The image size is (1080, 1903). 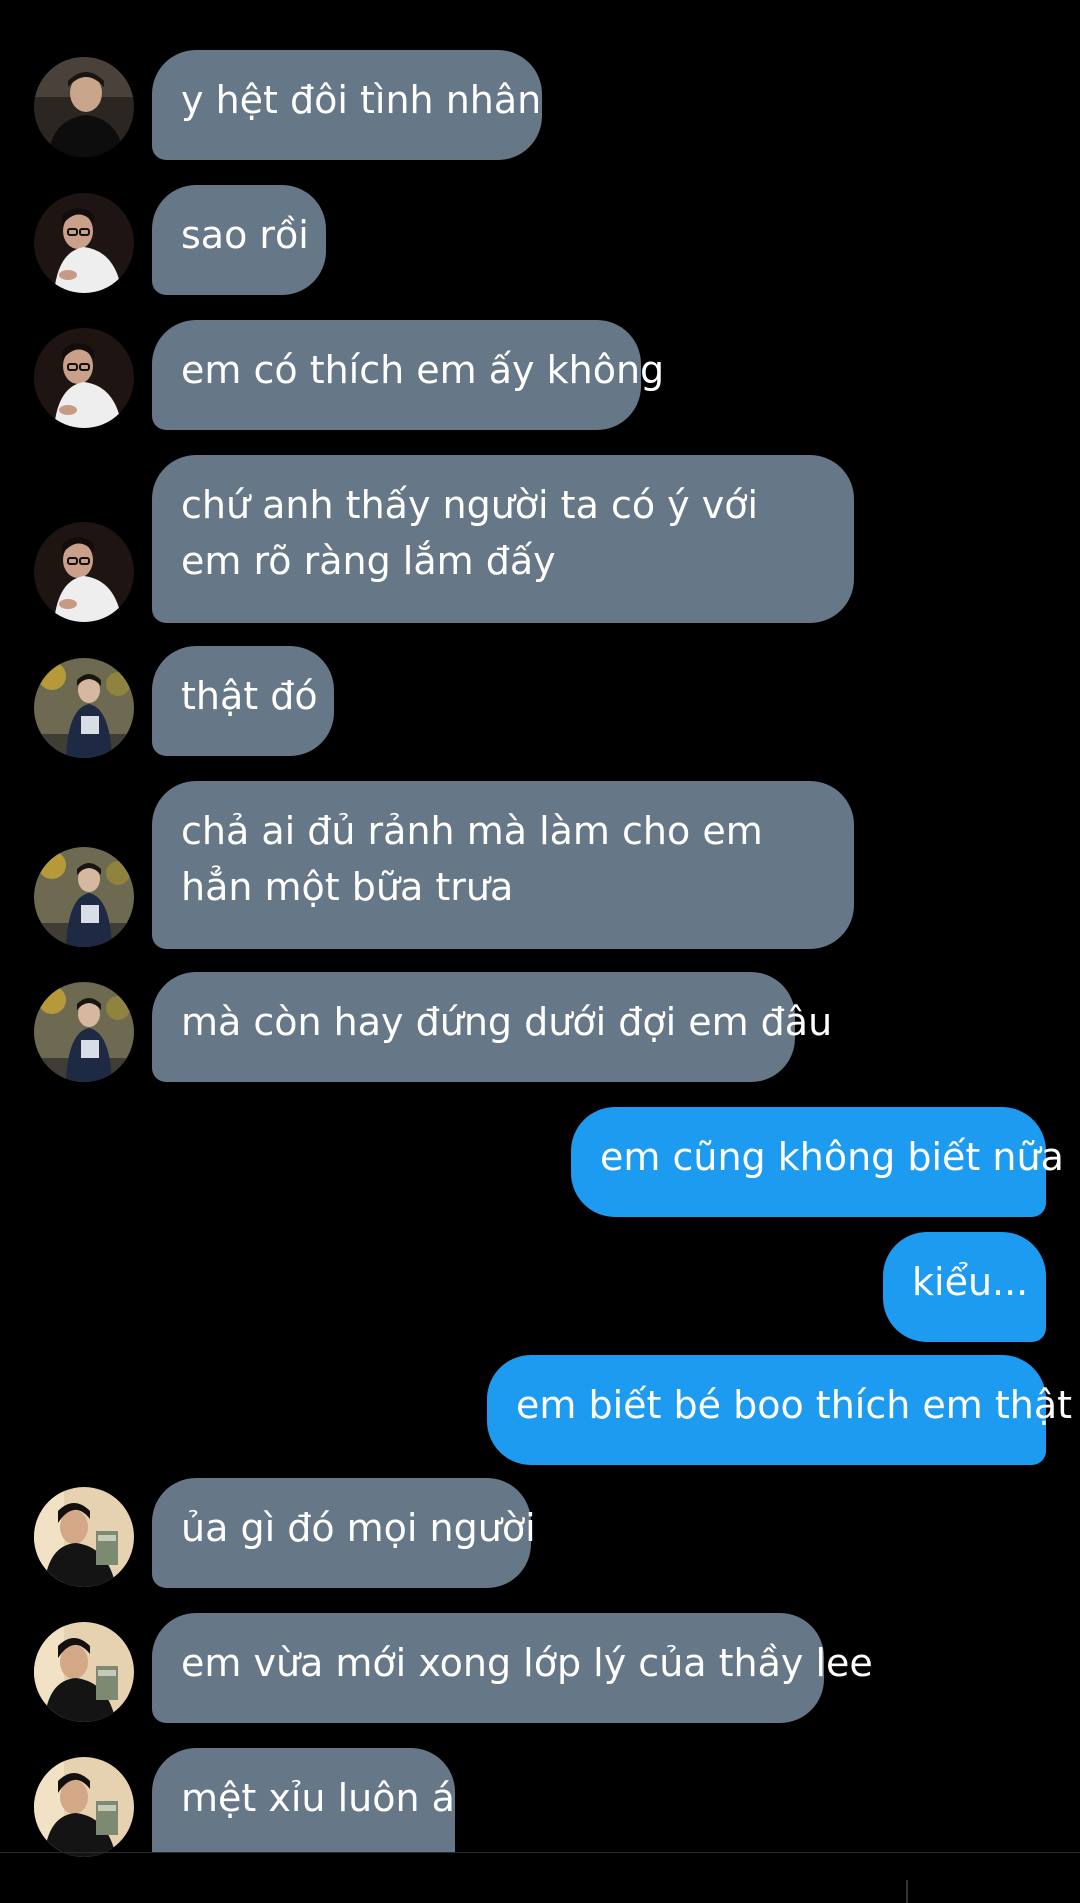 I want to click on avatar-black-shirt, so click(x=84, y=107).